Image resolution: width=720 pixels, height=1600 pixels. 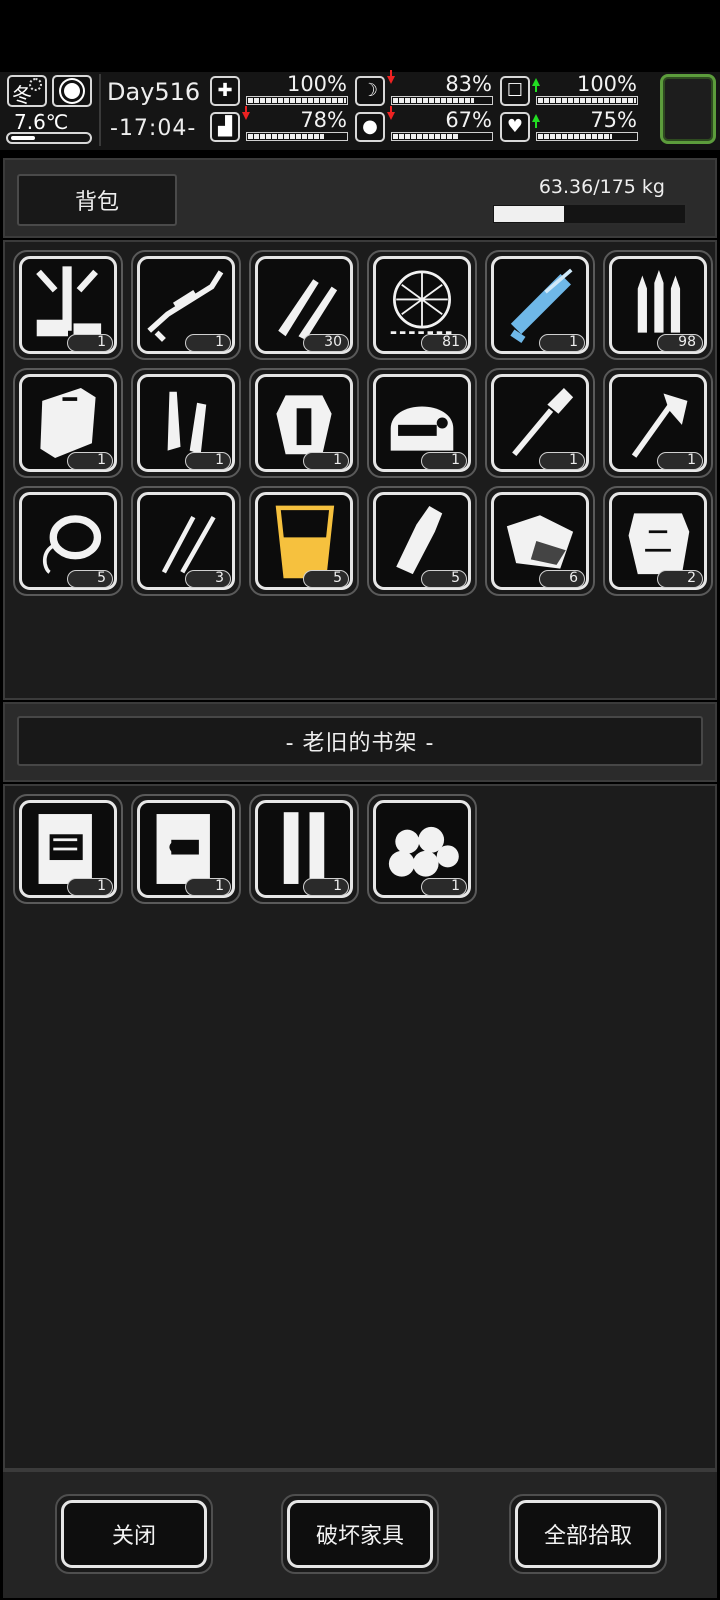 I want to click on medkit-icon: ✚, so click(x=225, y=91).